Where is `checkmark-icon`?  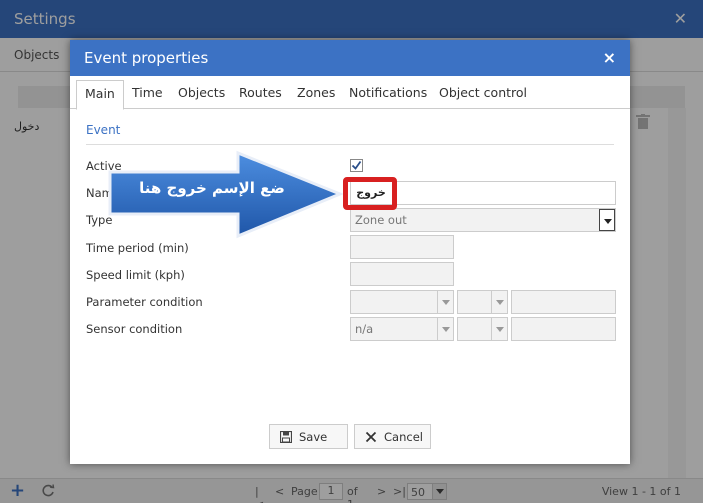 checkmark-icon is located at coordinates (356, 165).